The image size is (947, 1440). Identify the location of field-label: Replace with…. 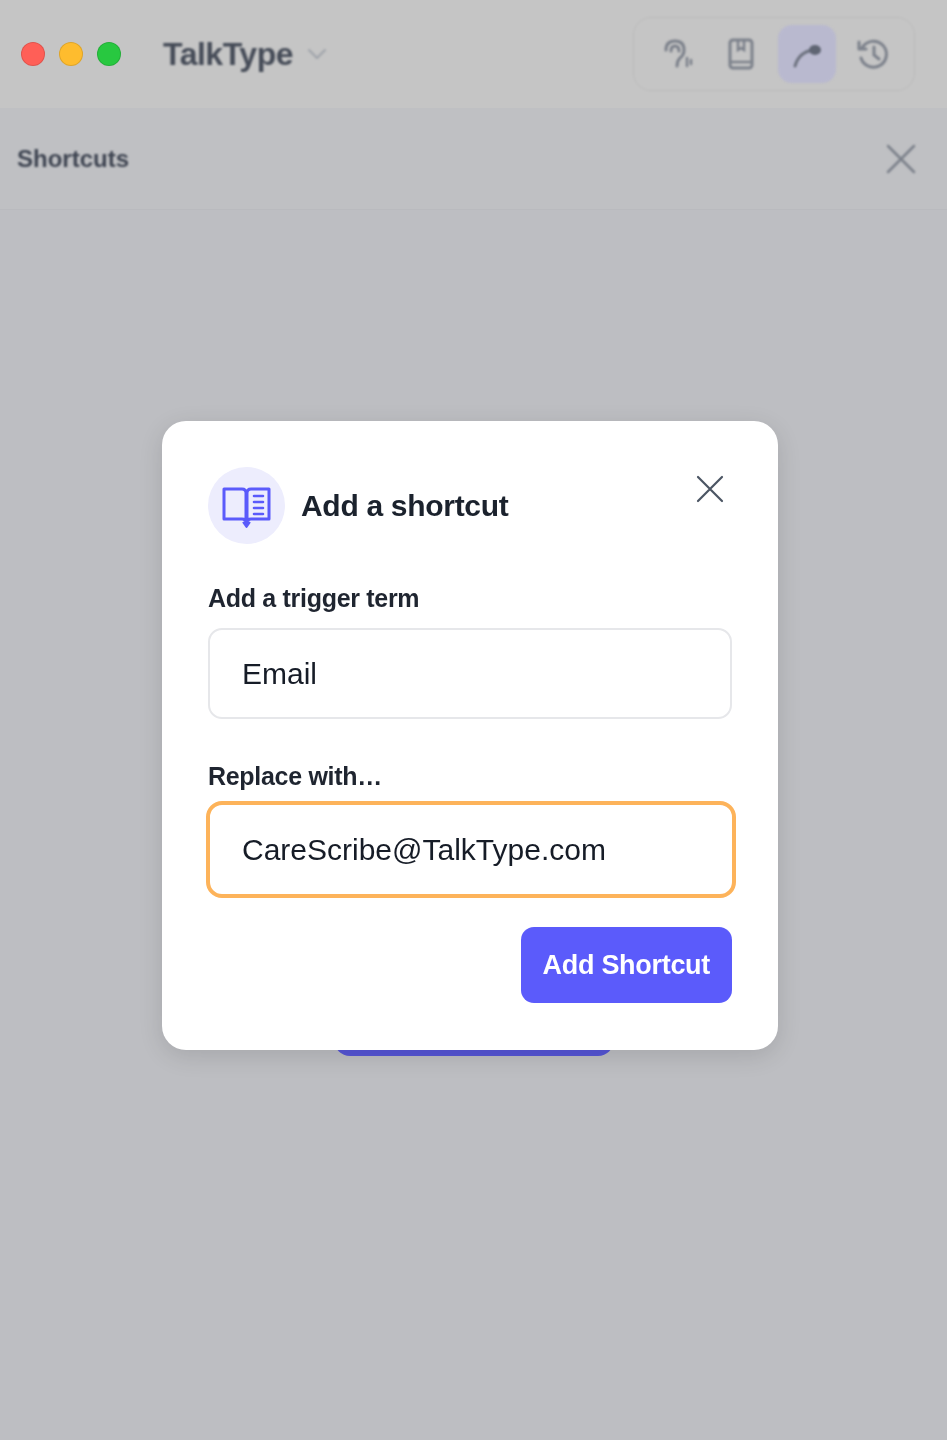
(295, 776).